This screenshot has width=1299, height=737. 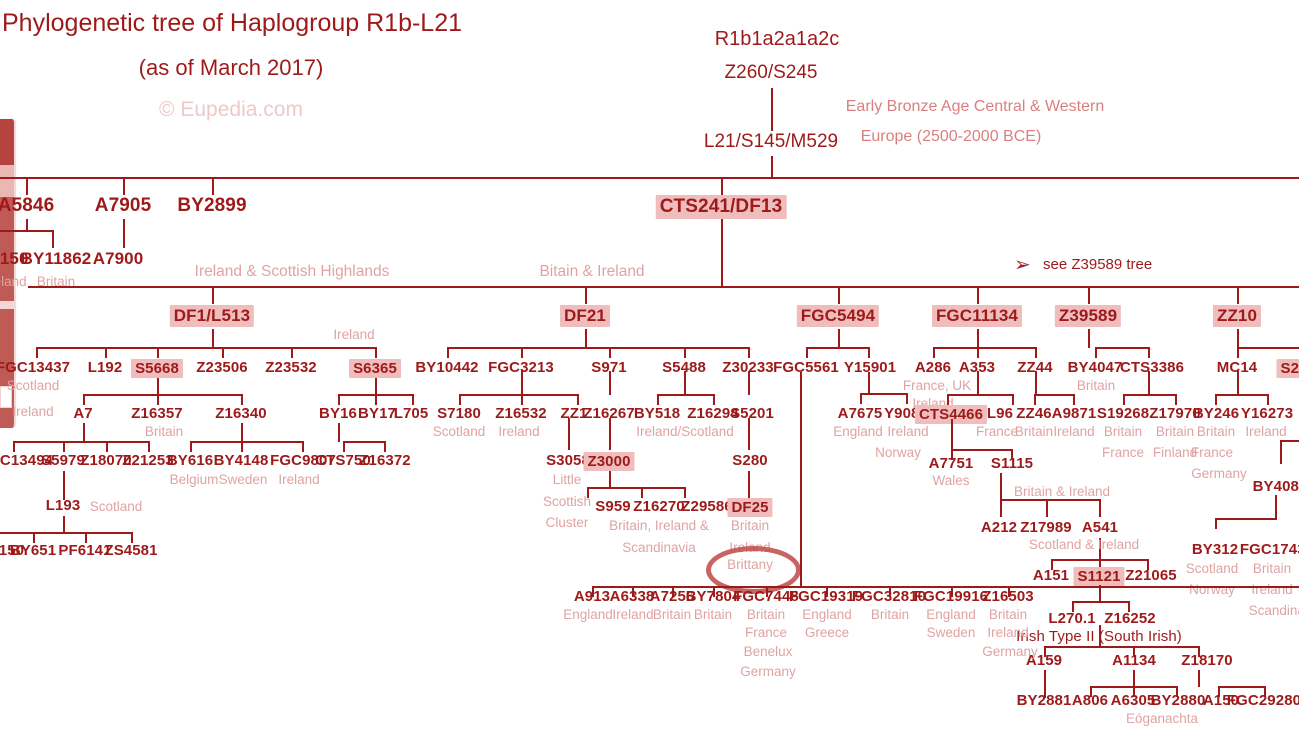 I want to click on stub-df21, so click(x=586, y=295).